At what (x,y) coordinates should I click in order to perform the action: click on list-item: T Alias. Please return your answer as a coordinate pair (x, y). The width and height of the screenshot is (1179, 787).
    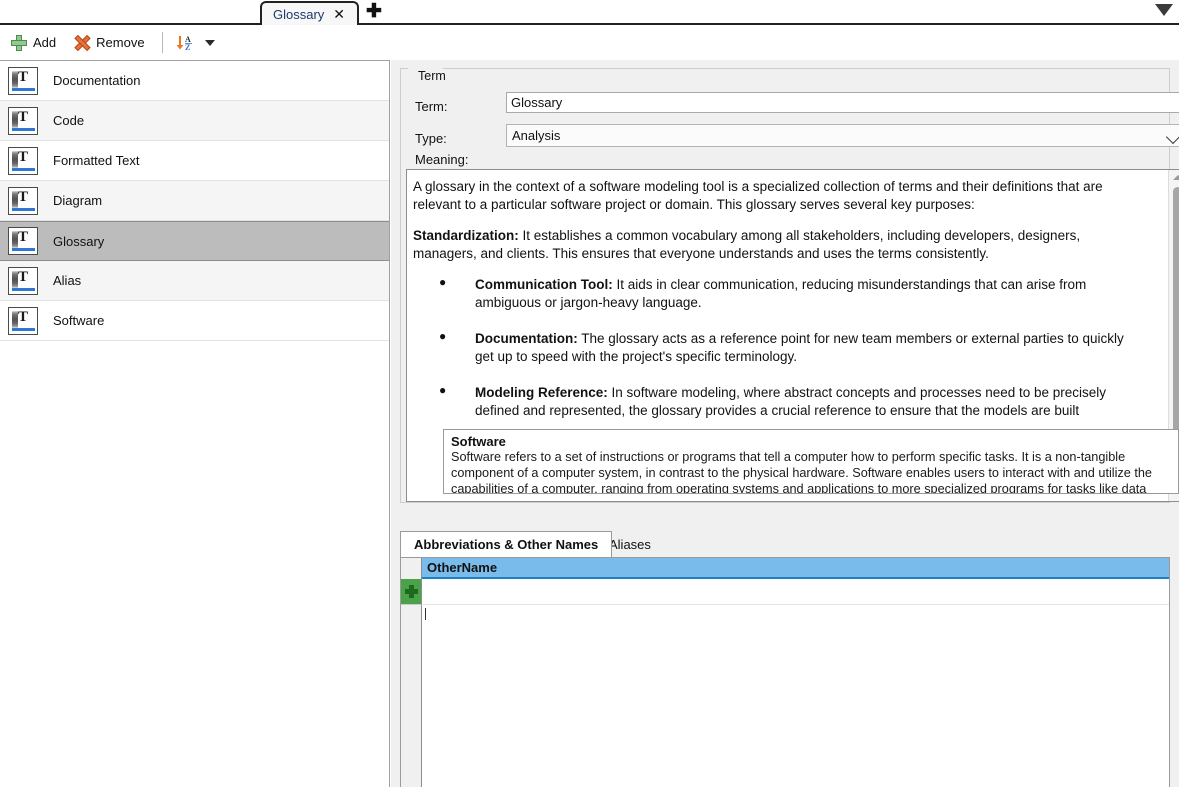
    Looking at the image, I should click on (194, 281).